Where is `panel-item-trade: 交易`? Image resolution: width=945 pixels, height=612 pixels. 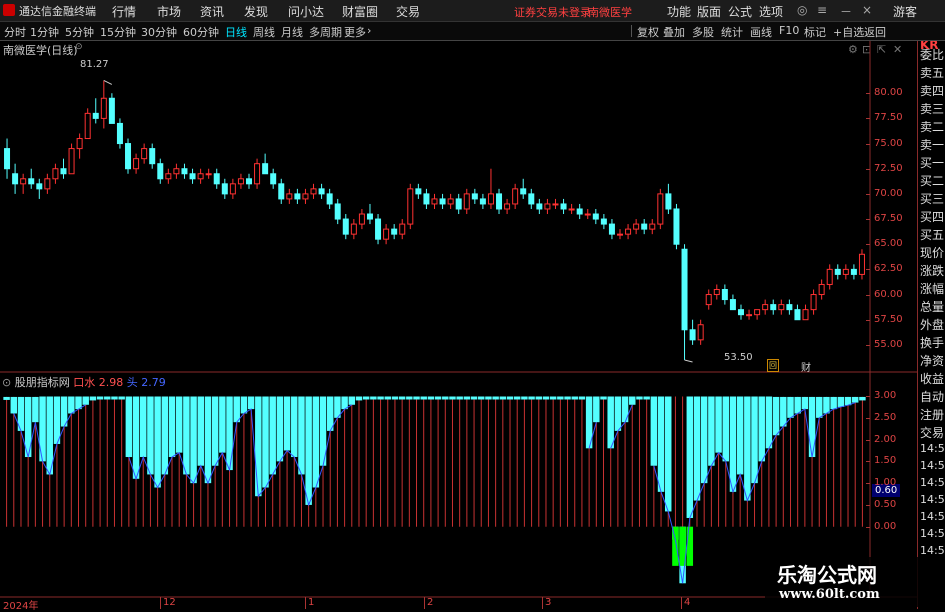 panel-item-trade: 交易 is located at coordinates (932, 432).